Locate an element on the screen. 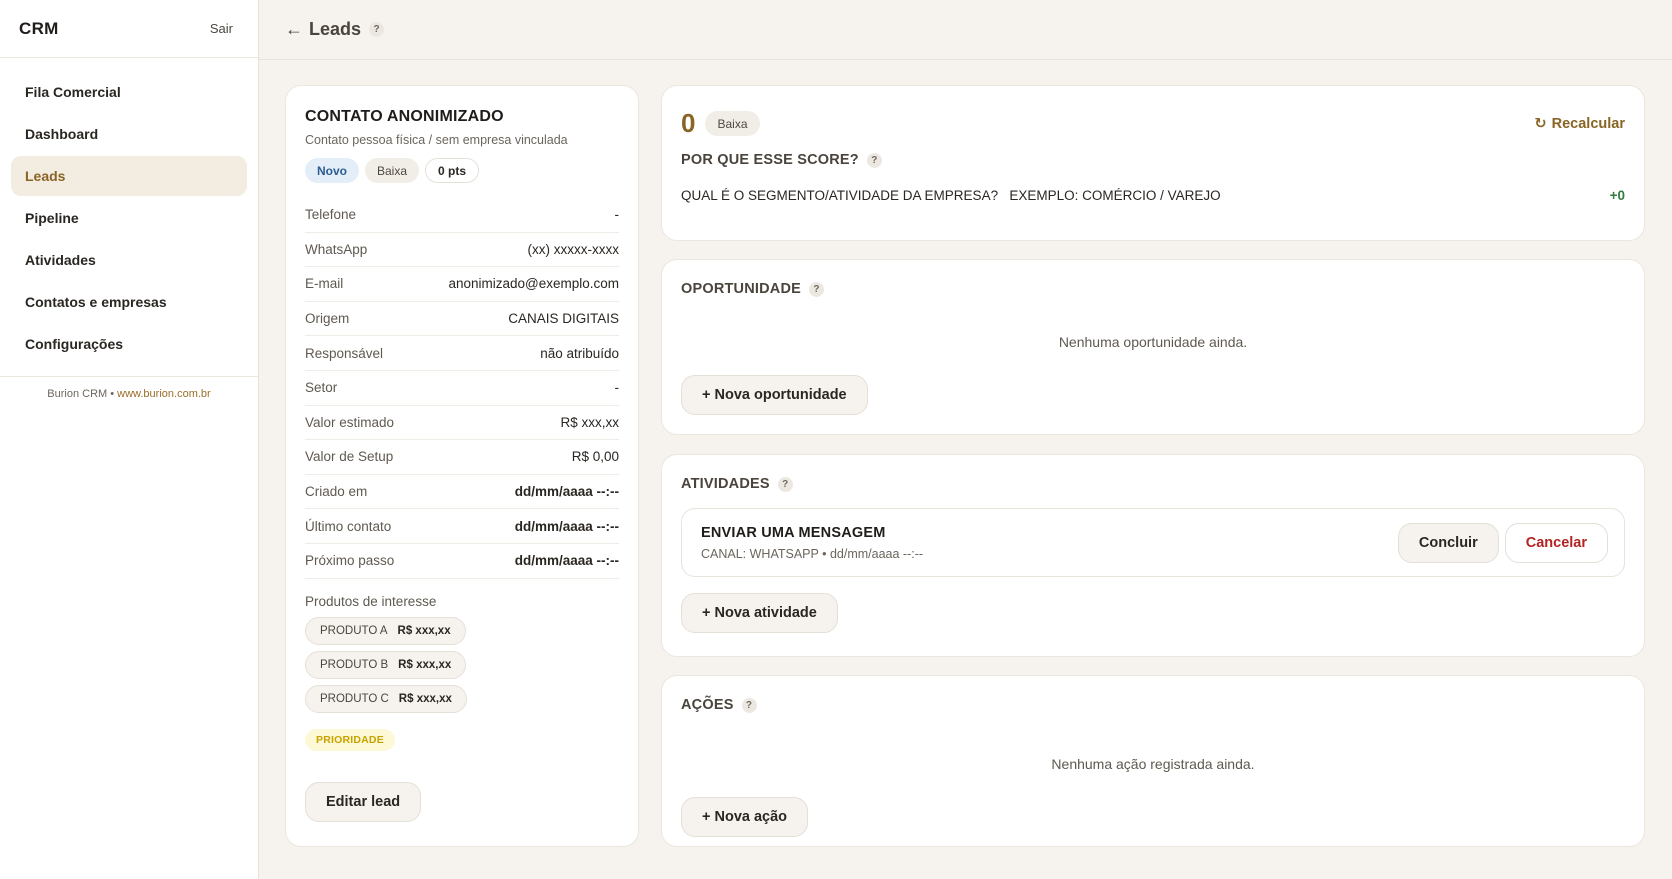 The height and width of the screenshot is (879, 1672). lead-badges: Novo Baixa 0 pts is located at coordinates (462, 170).